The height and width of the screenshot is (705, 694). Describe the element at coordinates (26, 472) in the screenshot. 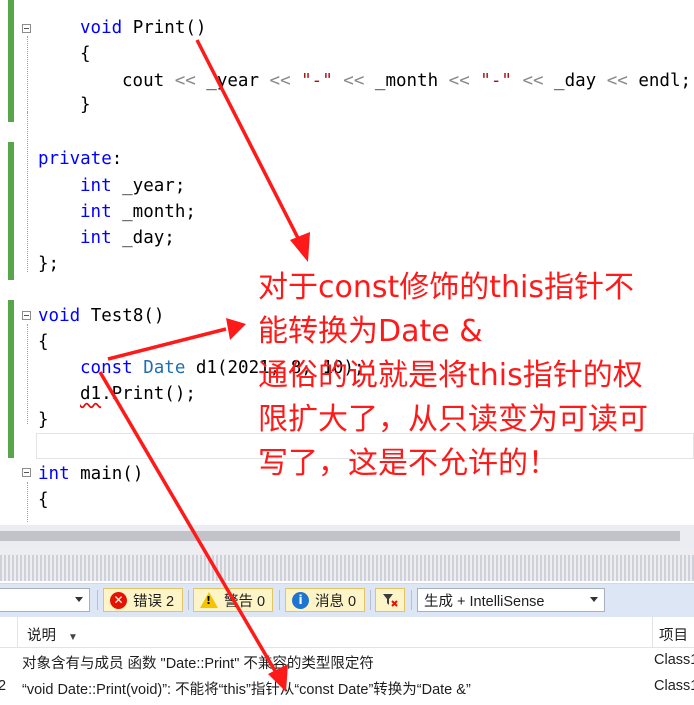

I see `collapse-main-toggle` at that location.